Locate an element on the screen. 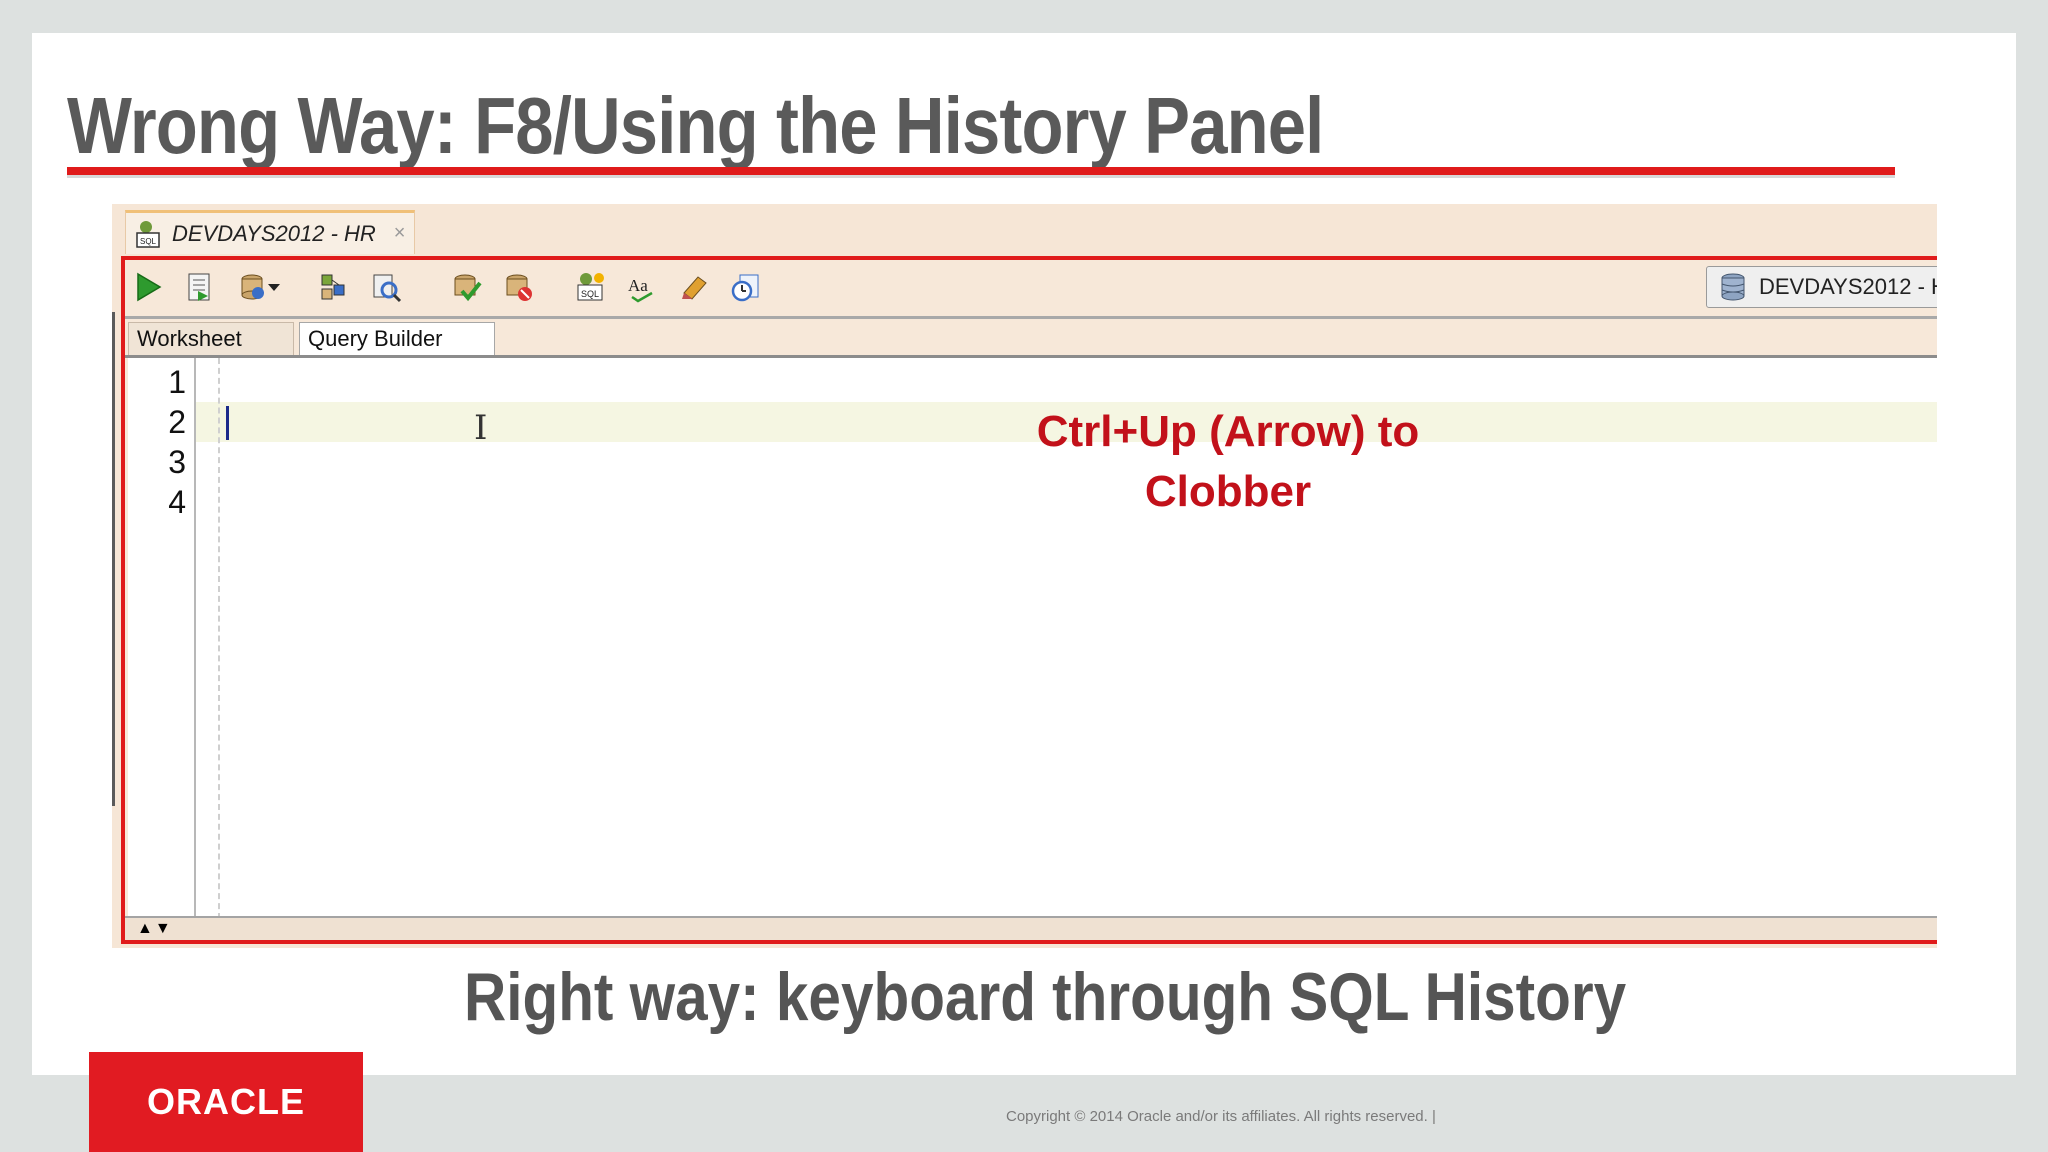  close-tab-icon: × is located at coordinates (400, 233).